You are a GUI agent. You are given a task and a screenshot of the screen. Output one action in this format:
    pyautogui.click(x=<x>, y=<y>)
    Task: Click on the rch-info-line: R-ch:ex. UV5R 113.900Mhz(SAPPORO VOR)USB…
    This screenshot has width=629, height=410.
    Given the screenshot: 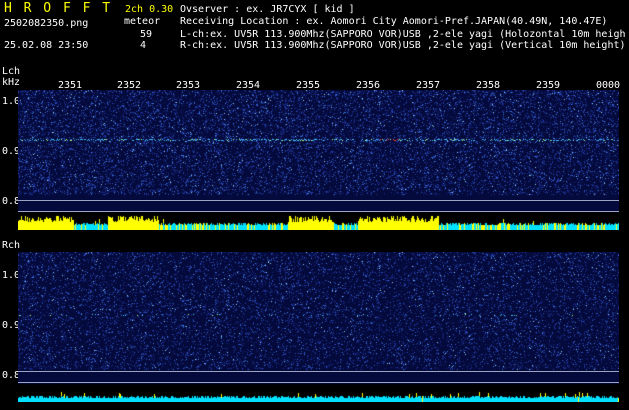 What is the action you would take?
    pyautogui.click(x=403, y=45)
    